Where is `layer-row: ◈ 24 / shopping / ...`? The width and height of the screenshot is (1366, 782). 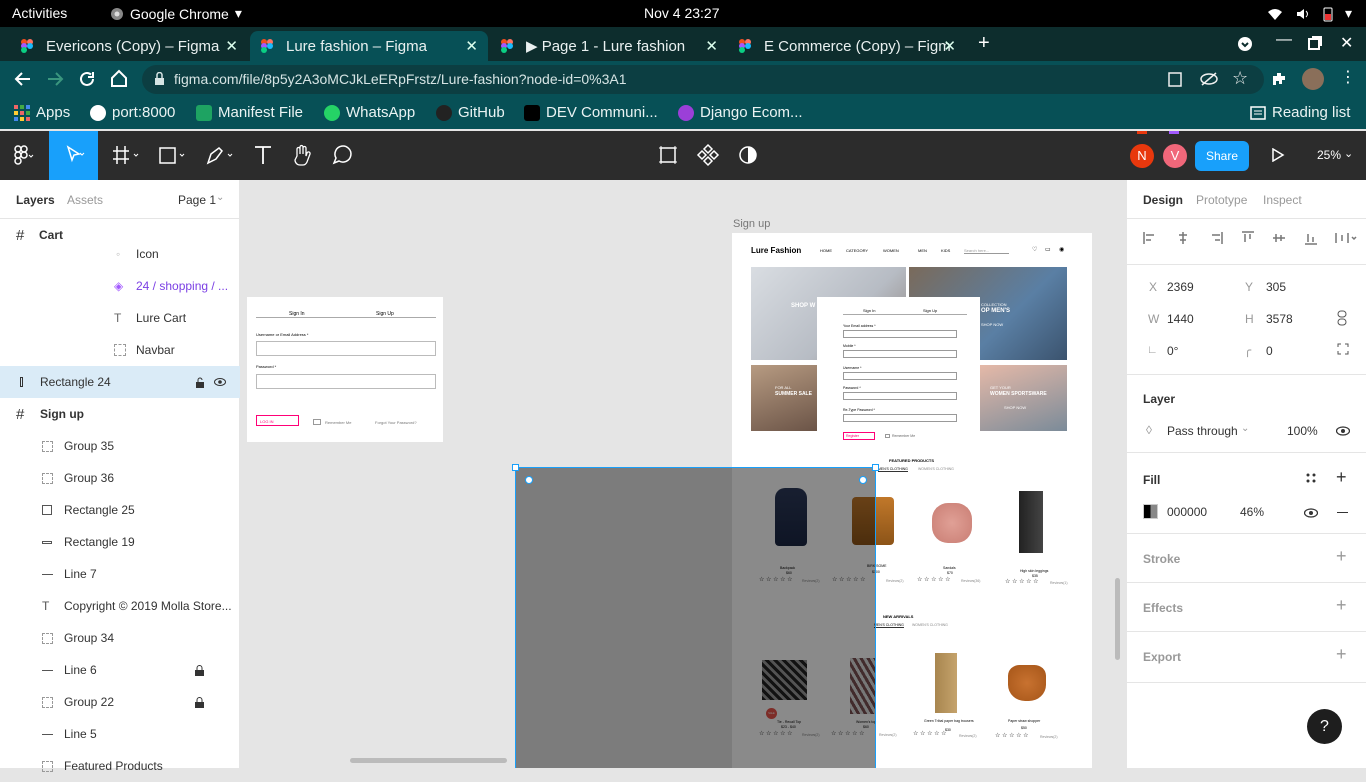 layer-row: ◈ 24 / shopping / ... is located at coordinates (120, 286).